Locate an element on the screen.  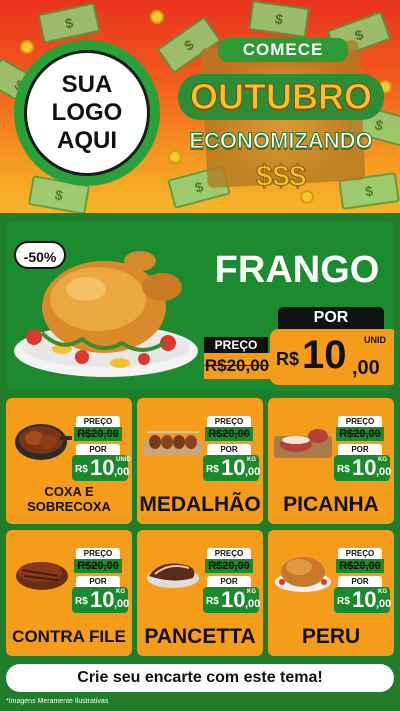
product-card-picanha: PREÇO R$20,00 POR R$ 10 KG ,00 PICANHA is located at coordinates (331, 461).